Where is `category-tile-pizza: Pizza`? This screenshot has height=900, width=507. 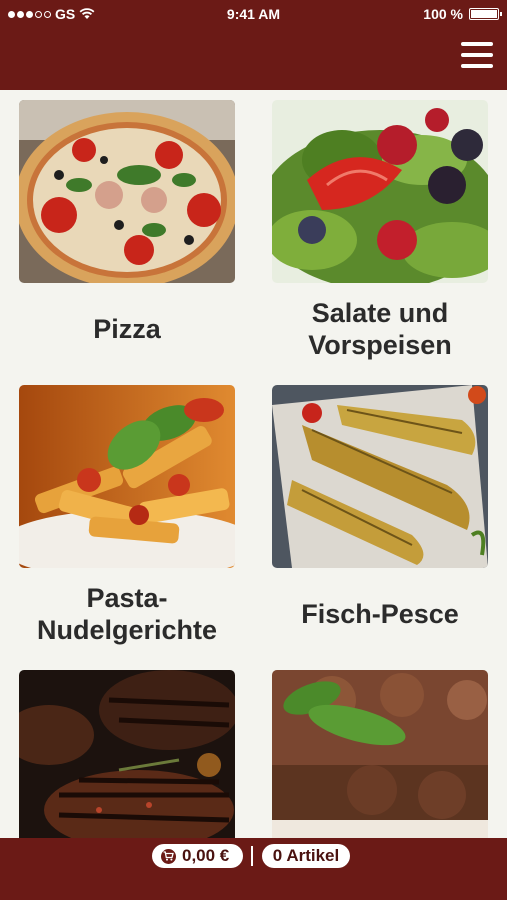
category-tile-pizza: Pizza is located at coordinates (127, 222).